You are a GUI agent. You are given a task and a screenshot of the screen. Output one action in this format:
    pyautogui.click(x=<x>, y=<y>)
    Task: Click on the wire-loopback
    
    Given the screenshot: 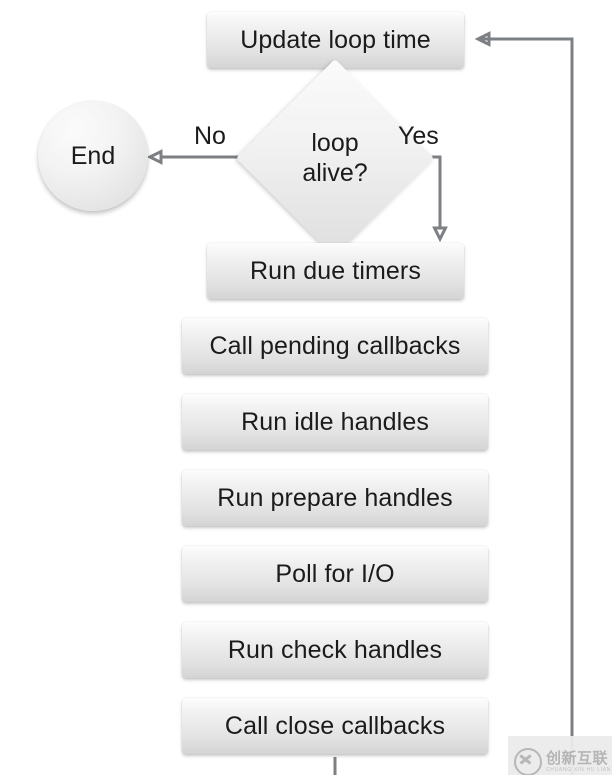 What is the action you would take?
    pyautogui.click(x=526, y=406)
    